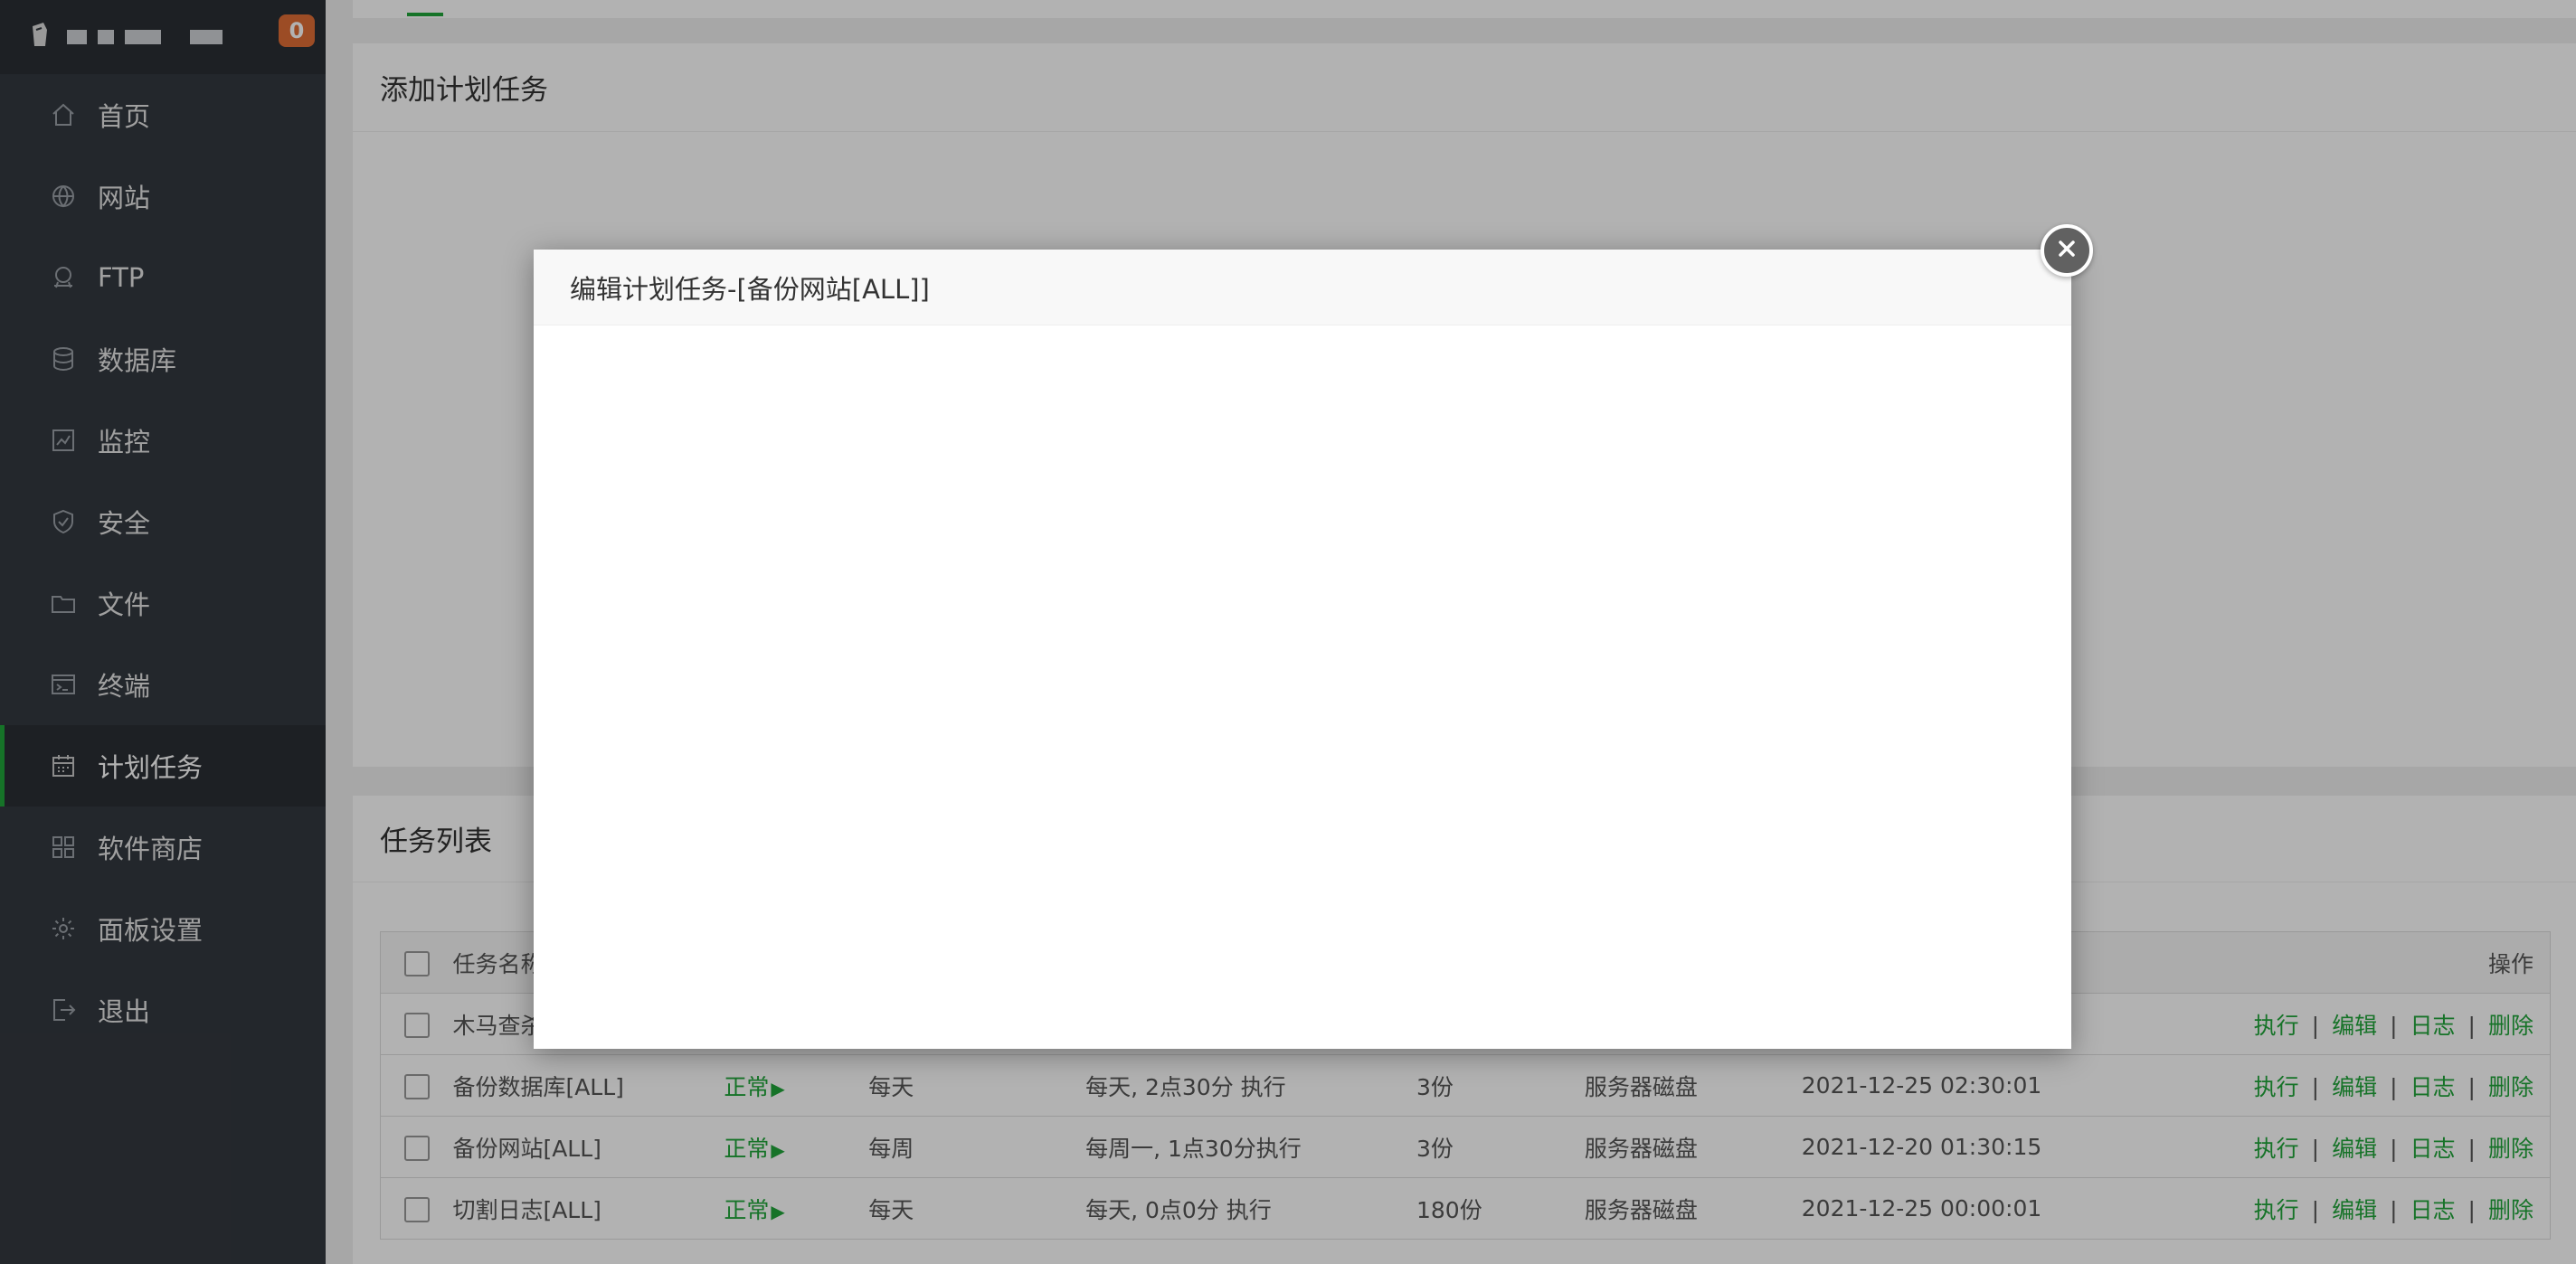  Describe the element at coordinates (1302, 287) in the screenshot. I see `modal-title: 编辑计划任务-[备份网站[ALL]]` at that location.